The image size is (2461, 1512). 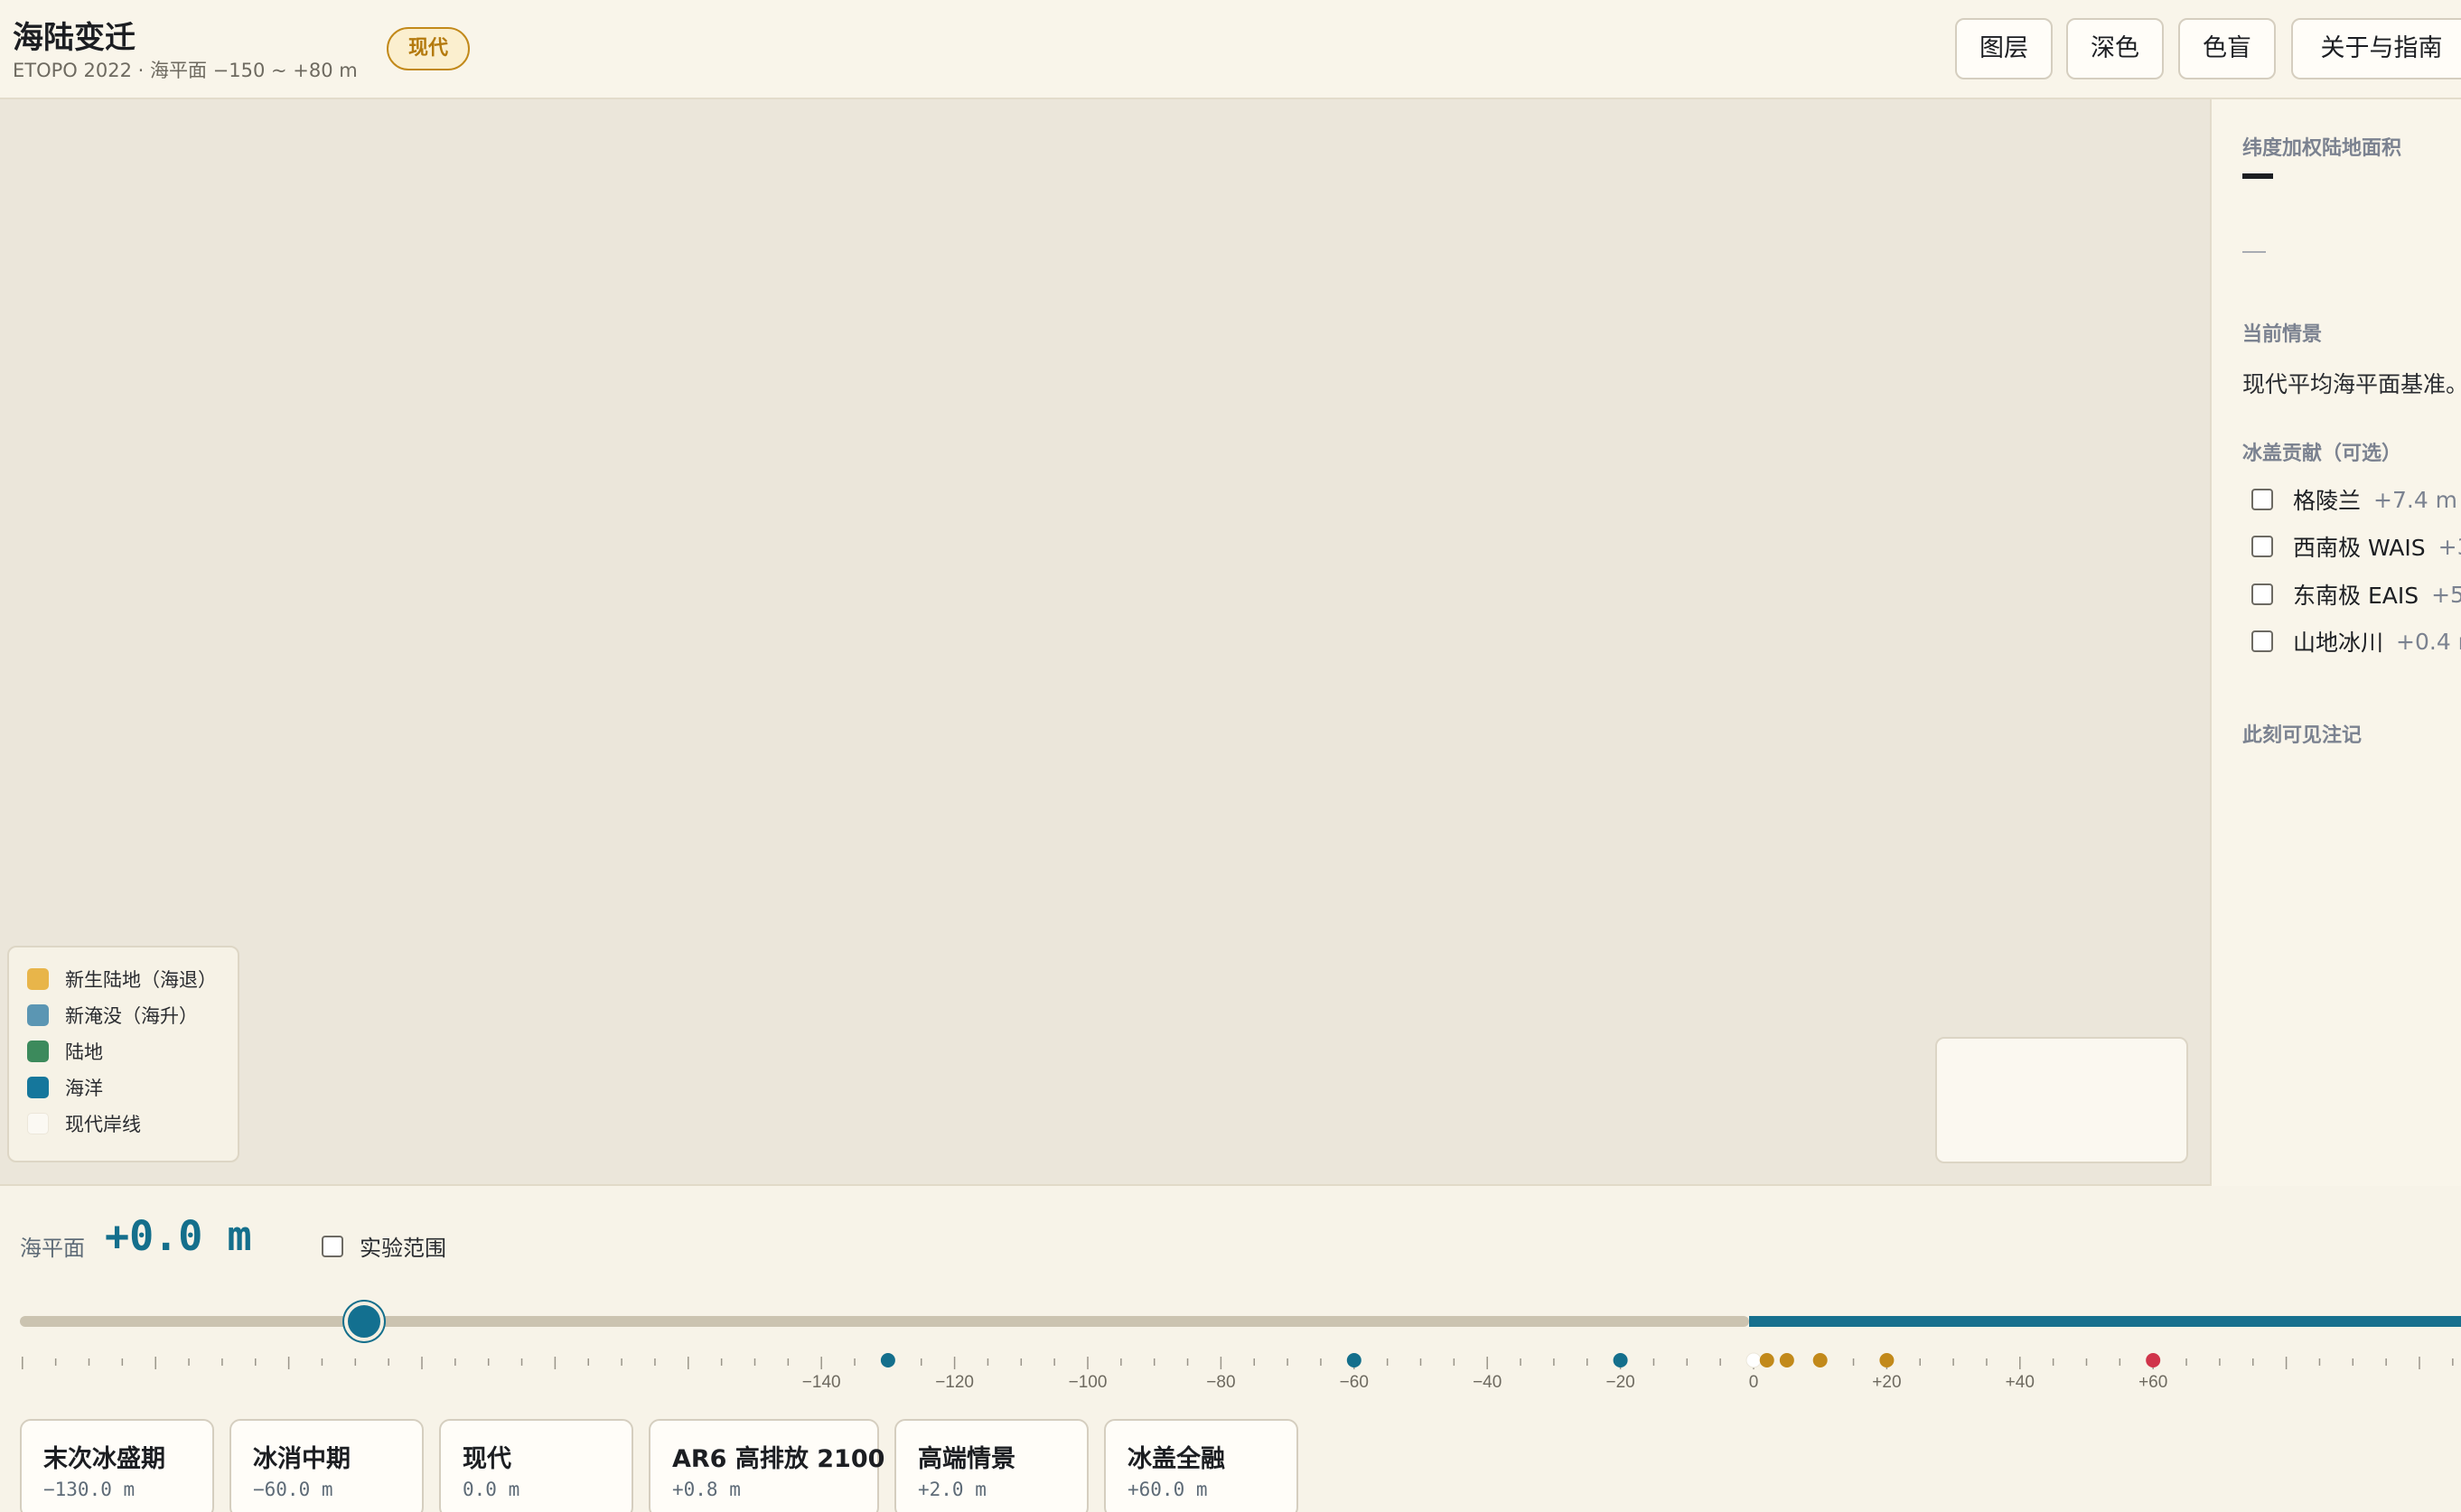 What do you see at coordinates (2428, 641) in the screenshot?
I see `ice-value: +0.4 m` at bounding box center [2428, 641].